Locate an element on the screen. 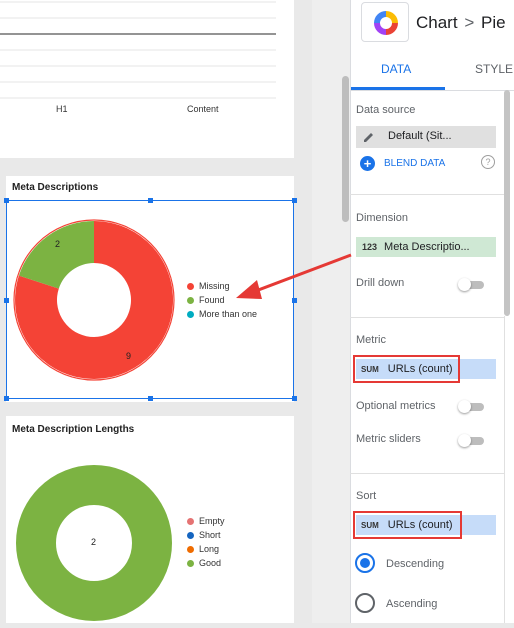 Image resolution: width=514 pixels, height=628 pixels. legend-item-short: Short is located at coordinates (204, 535).